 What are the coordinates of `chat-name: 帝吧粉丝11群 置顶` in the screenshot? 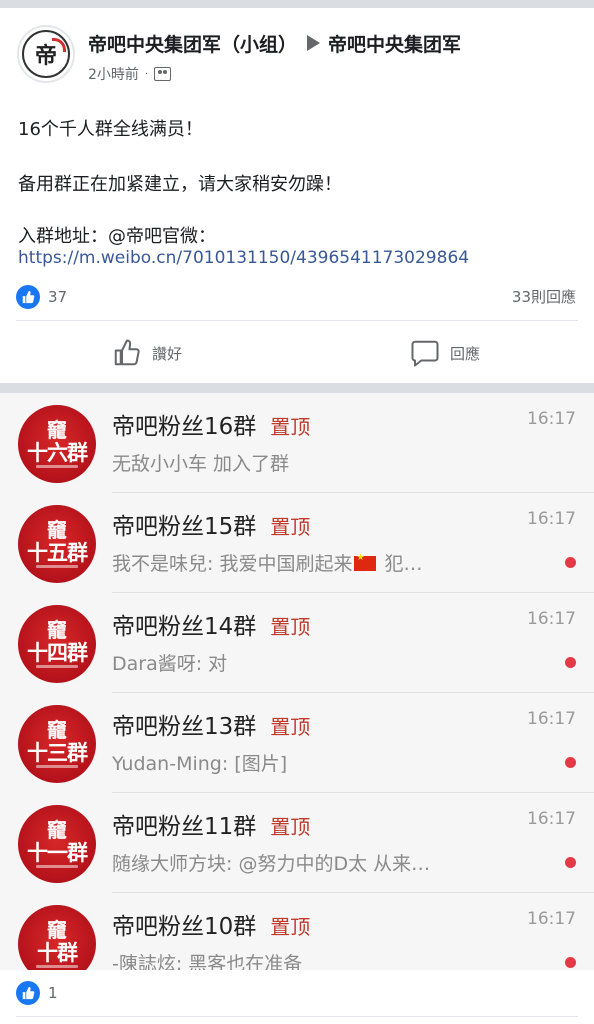 It's located at (211, 824).